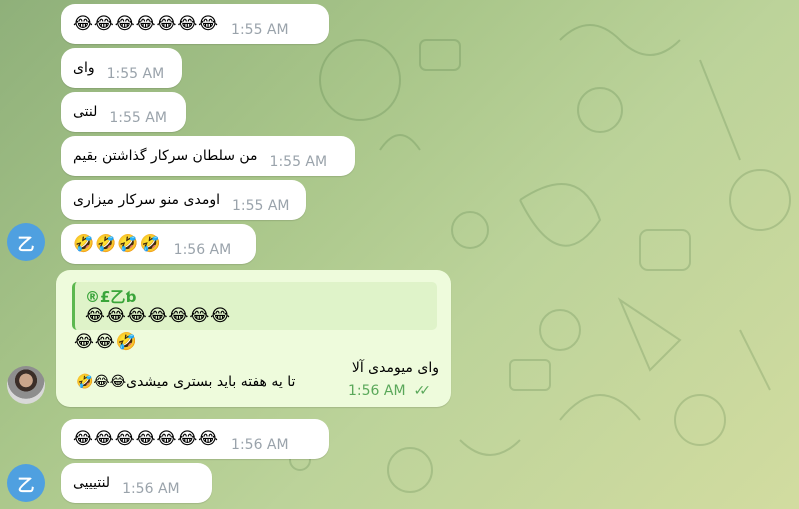 The height and width of the screenshot is (509, 799). I want to click on message-text: اومدی منو سرکار میزاری, so click(146, 200).